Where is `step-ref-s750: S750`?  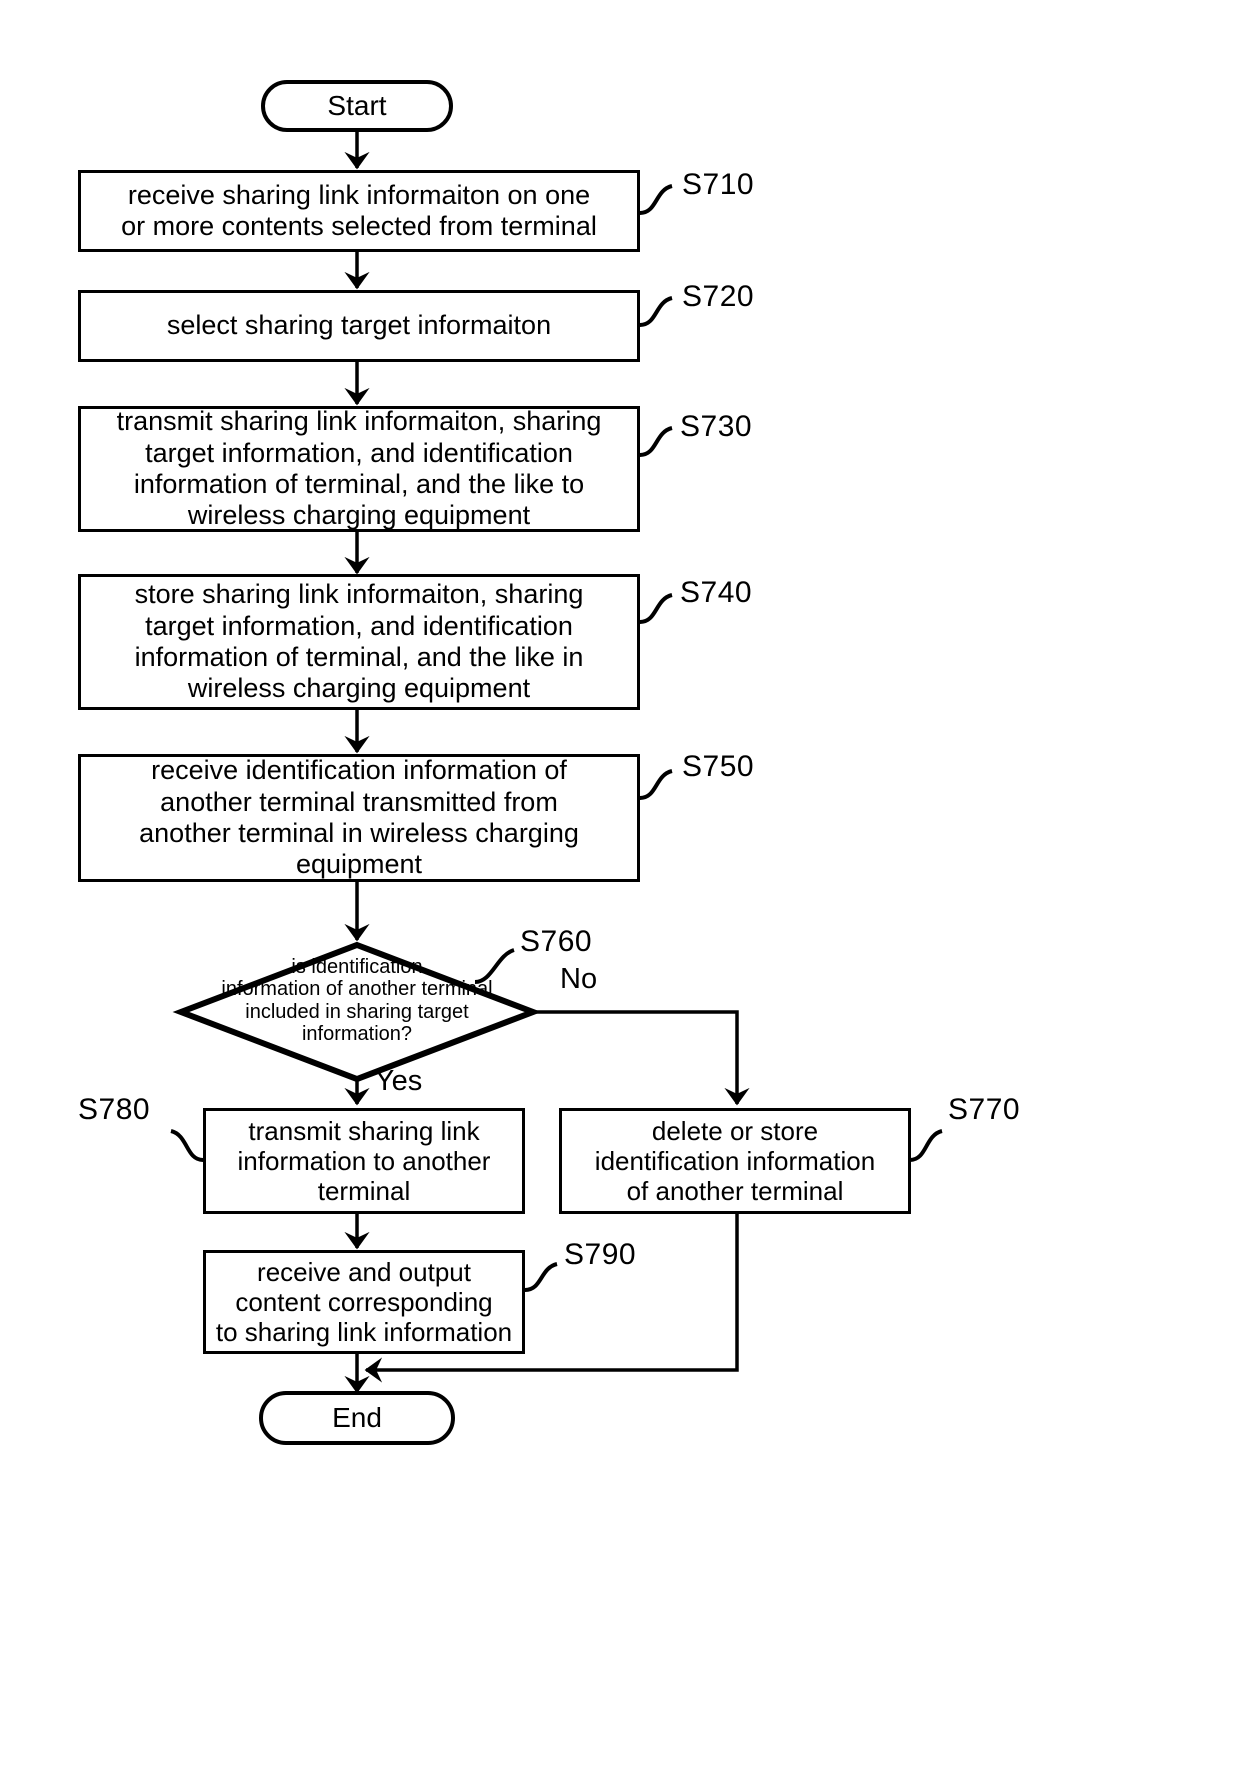 step-ref-s750: S750 is located at coordinates (718, 766).